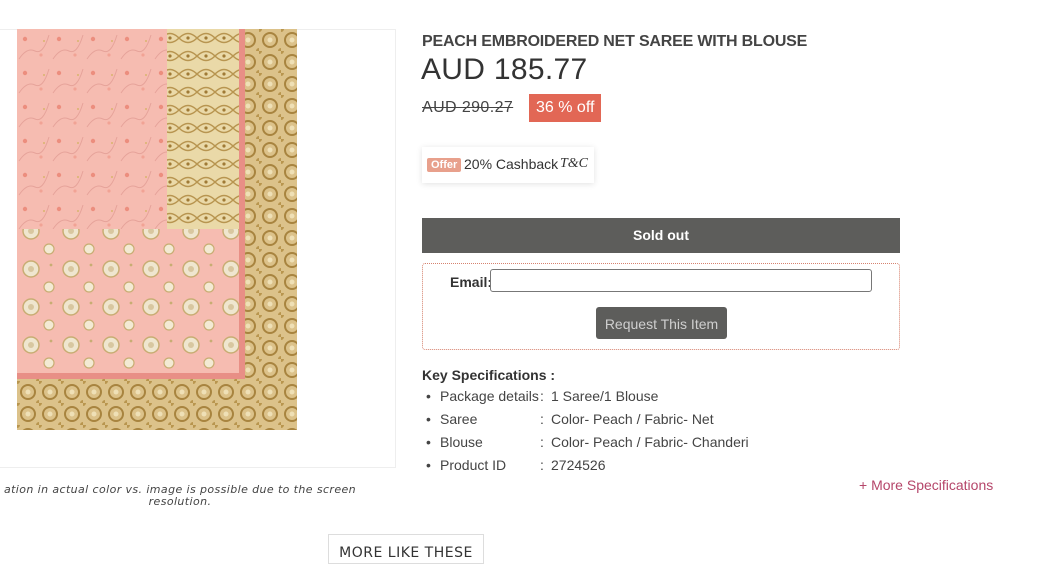  What do you see at coordinates (574, 164) in the screenshot?
I see `terms-link: T&C` at bounding box center [574, 164].